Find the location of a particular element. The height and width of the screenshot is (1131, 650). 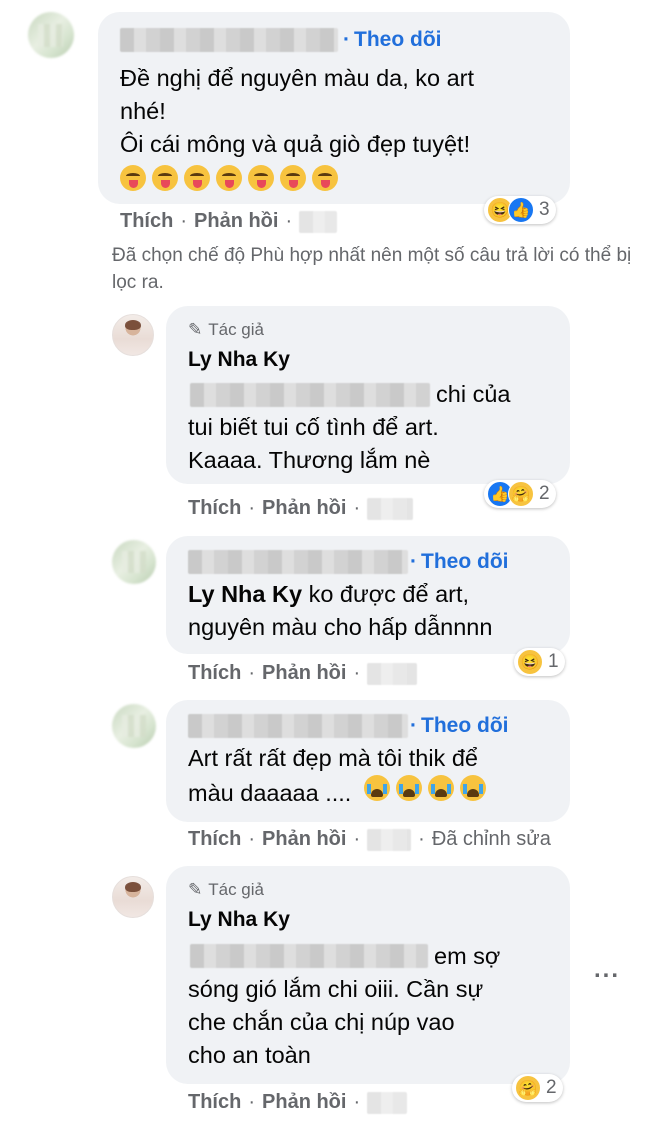

crying-emoji-row is located at coordinates (424, 788).